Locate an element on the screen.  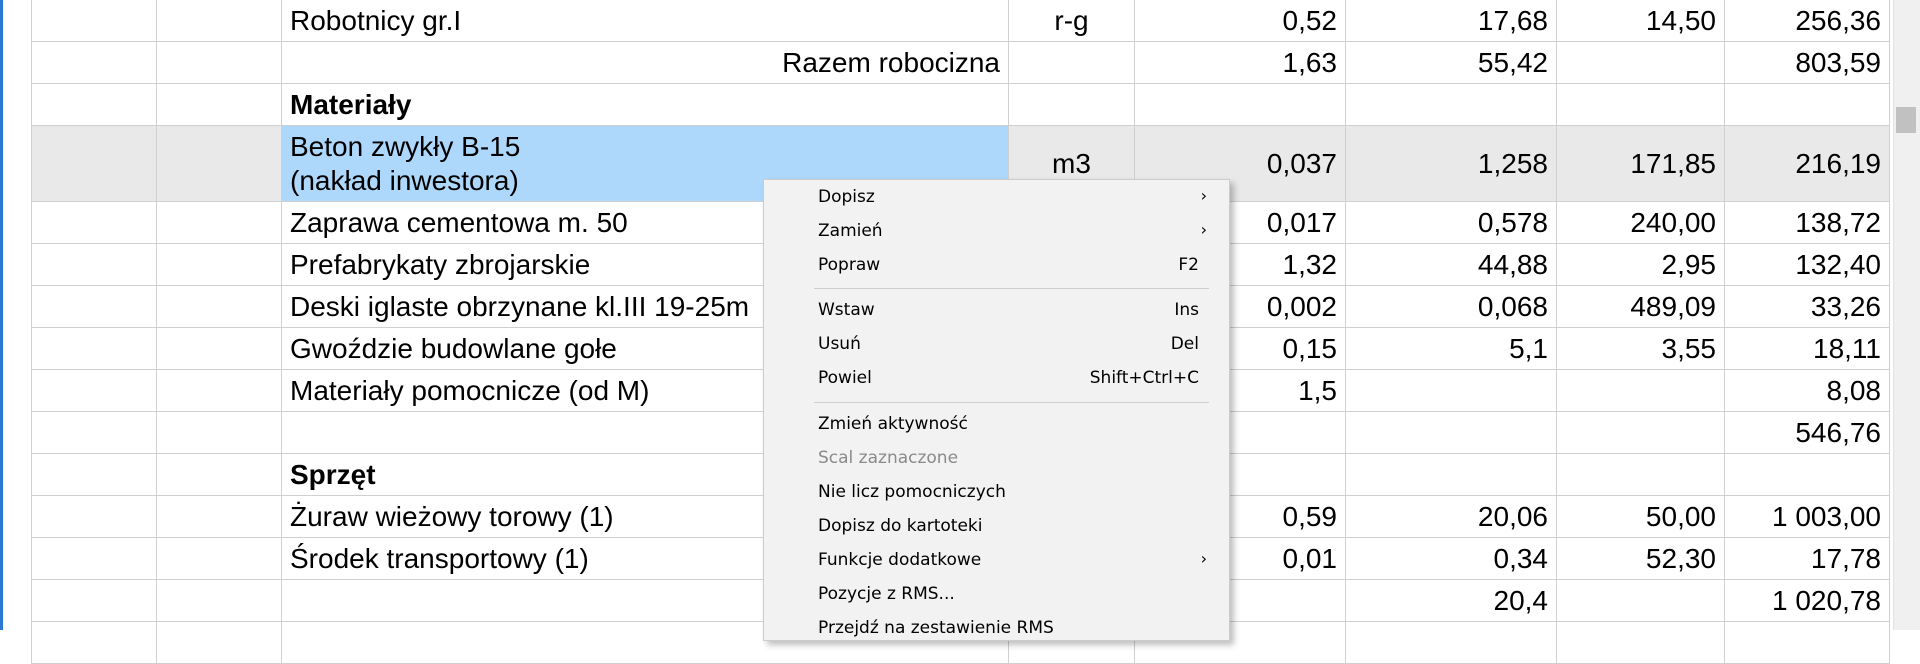
price-cell: 50,00 is located at coordinates (1640, 516).